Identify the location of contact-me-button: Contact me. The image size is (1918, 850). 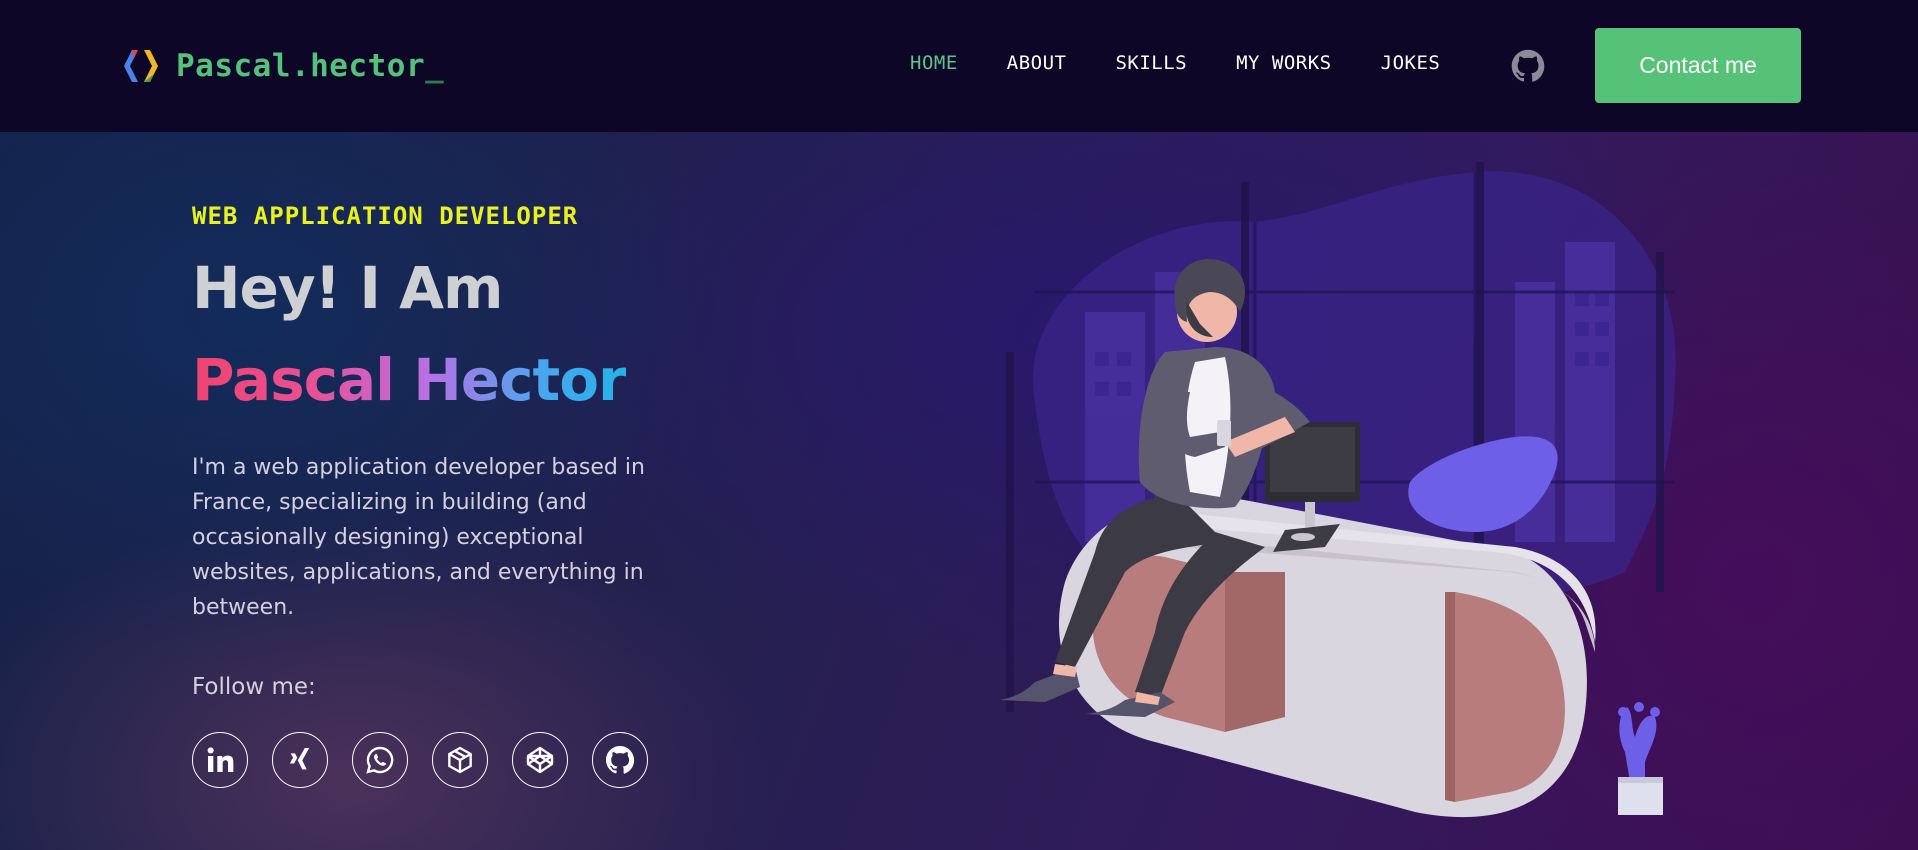
(1698, 65).